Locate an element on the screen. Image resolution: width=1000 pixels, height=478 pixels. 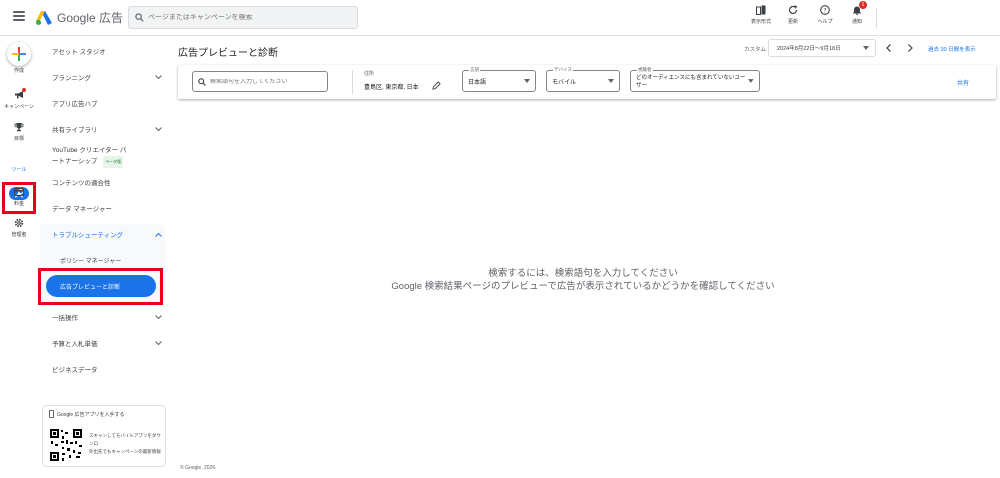
nav-app-ads-hub-label: アプリ広告ハブ is located at coordinates (75, 104).